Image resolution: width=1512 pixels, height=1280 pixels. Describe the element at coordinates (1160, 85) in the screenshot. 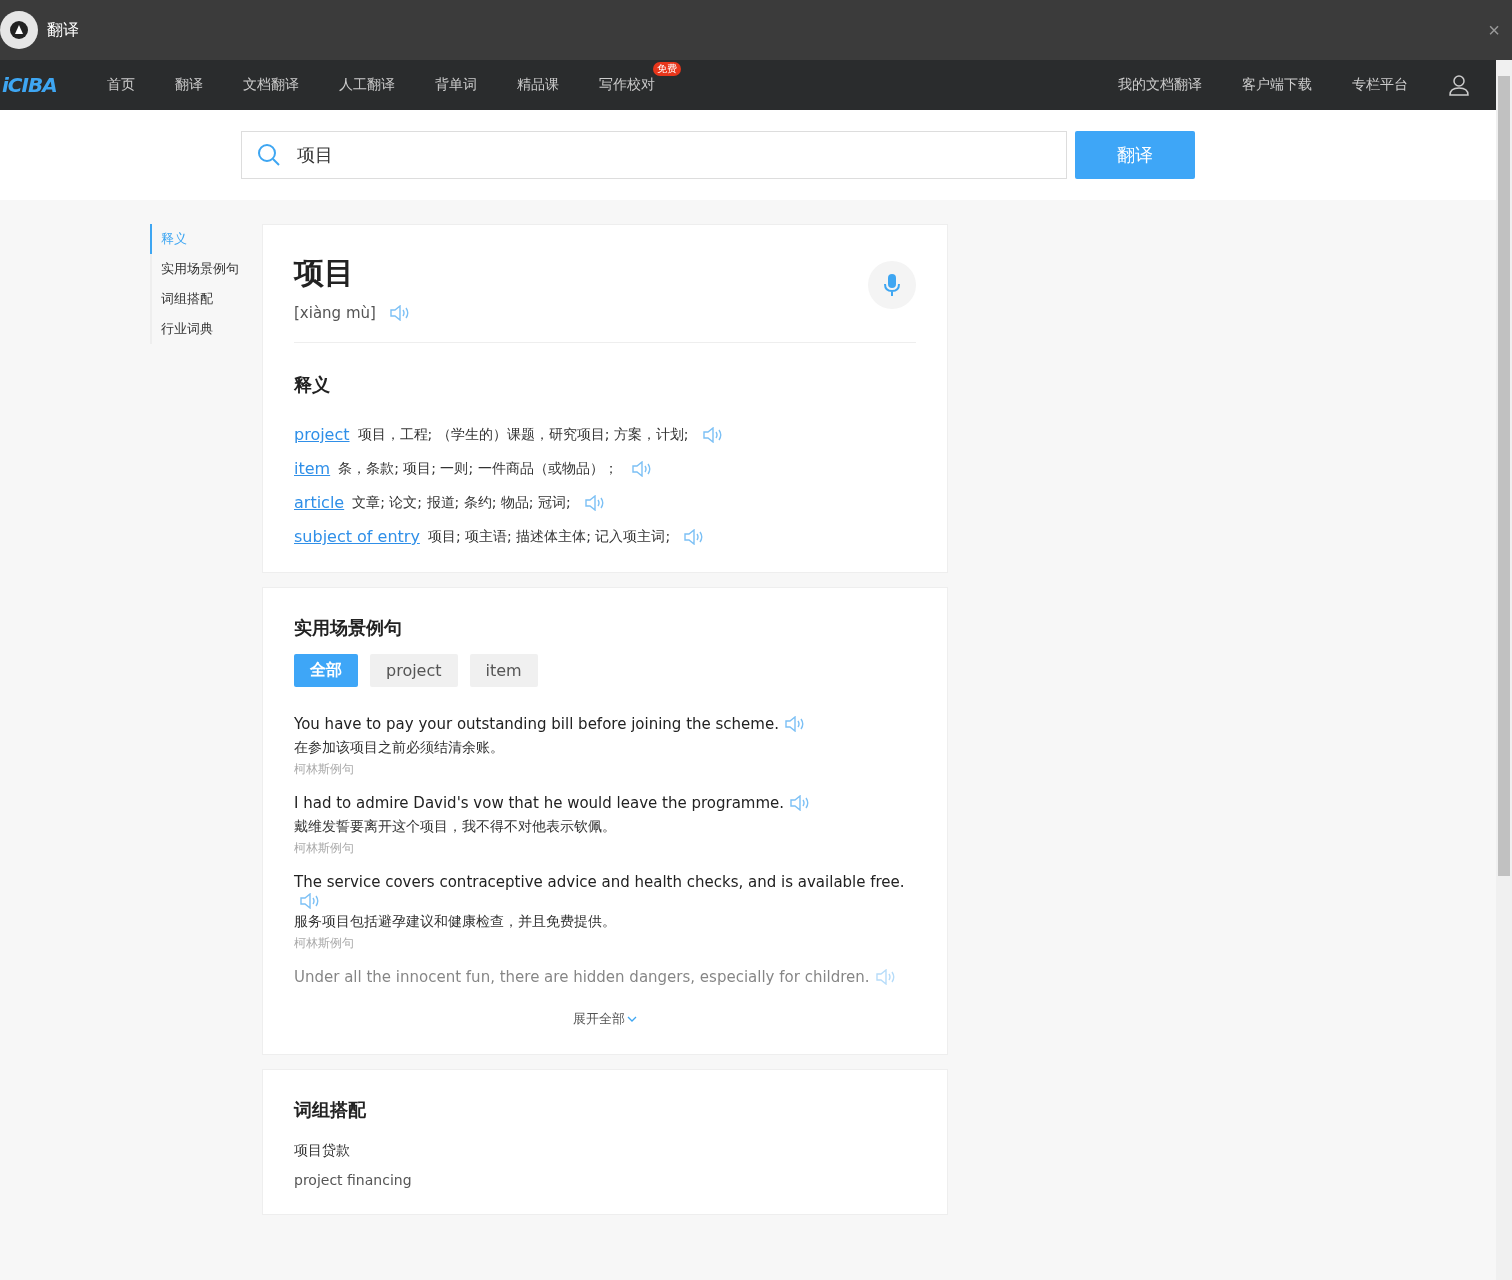

I see `nav-link: 我的文档翻译` at that location.